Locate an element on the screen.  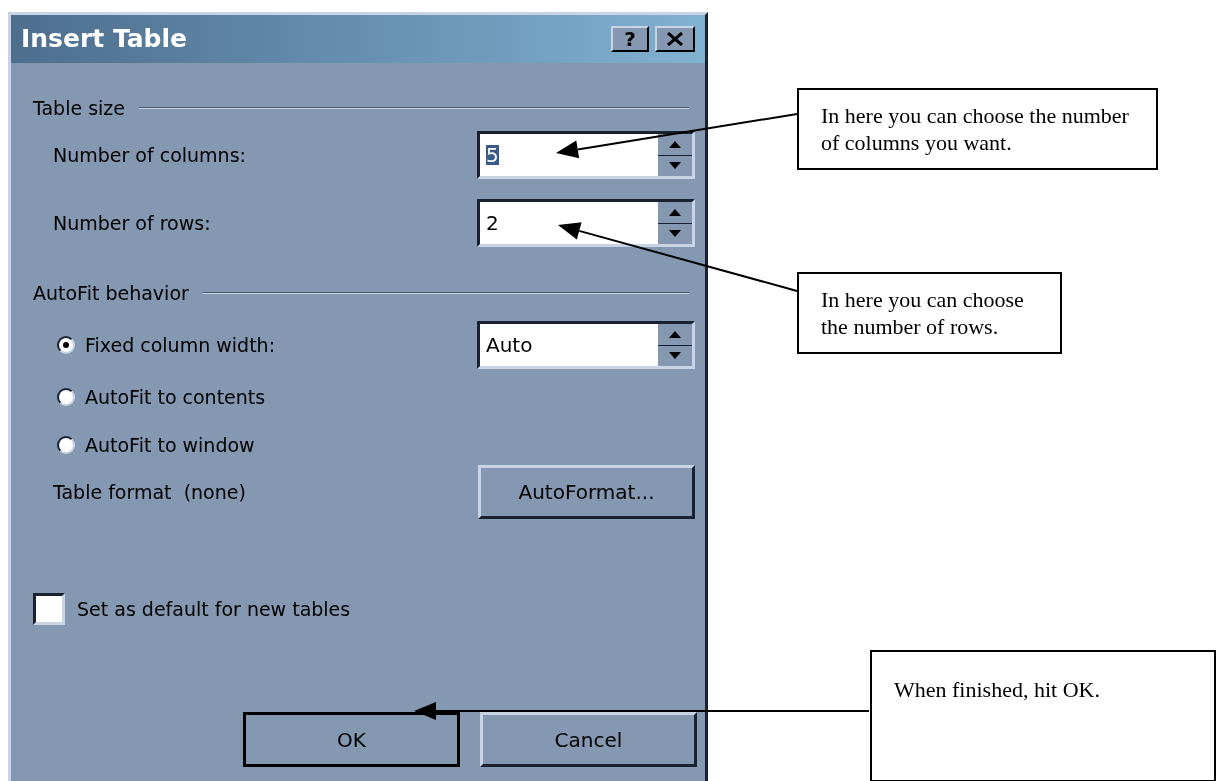
field-label: Number of rows: is located at coordinates (132, 223).